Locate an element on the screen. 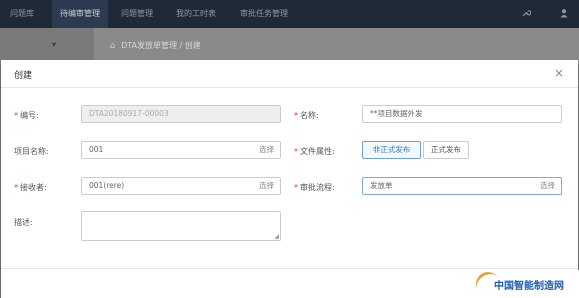 The image size is (579, 298). receiver-label: * 接收者: is located at coordinates (30, 187).